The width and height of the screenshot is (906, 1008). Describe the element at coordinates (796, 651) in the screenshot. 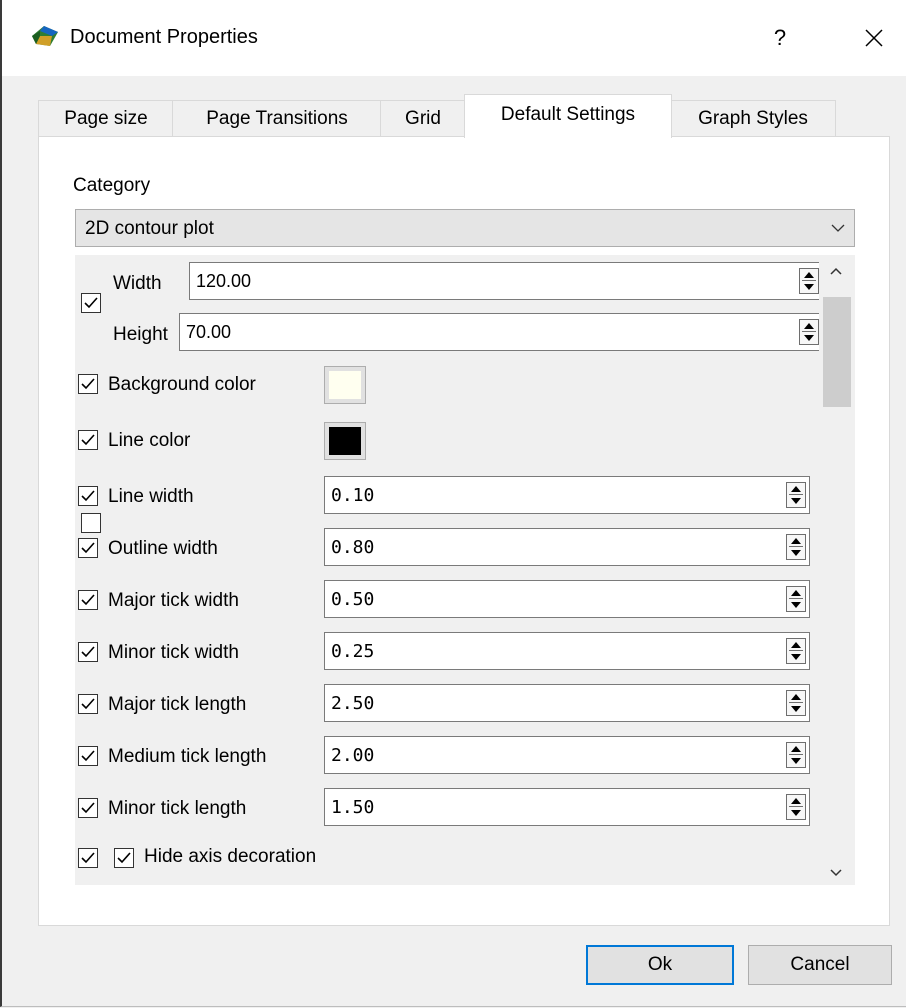

I see `minor-tick-width-stepper` at that location.